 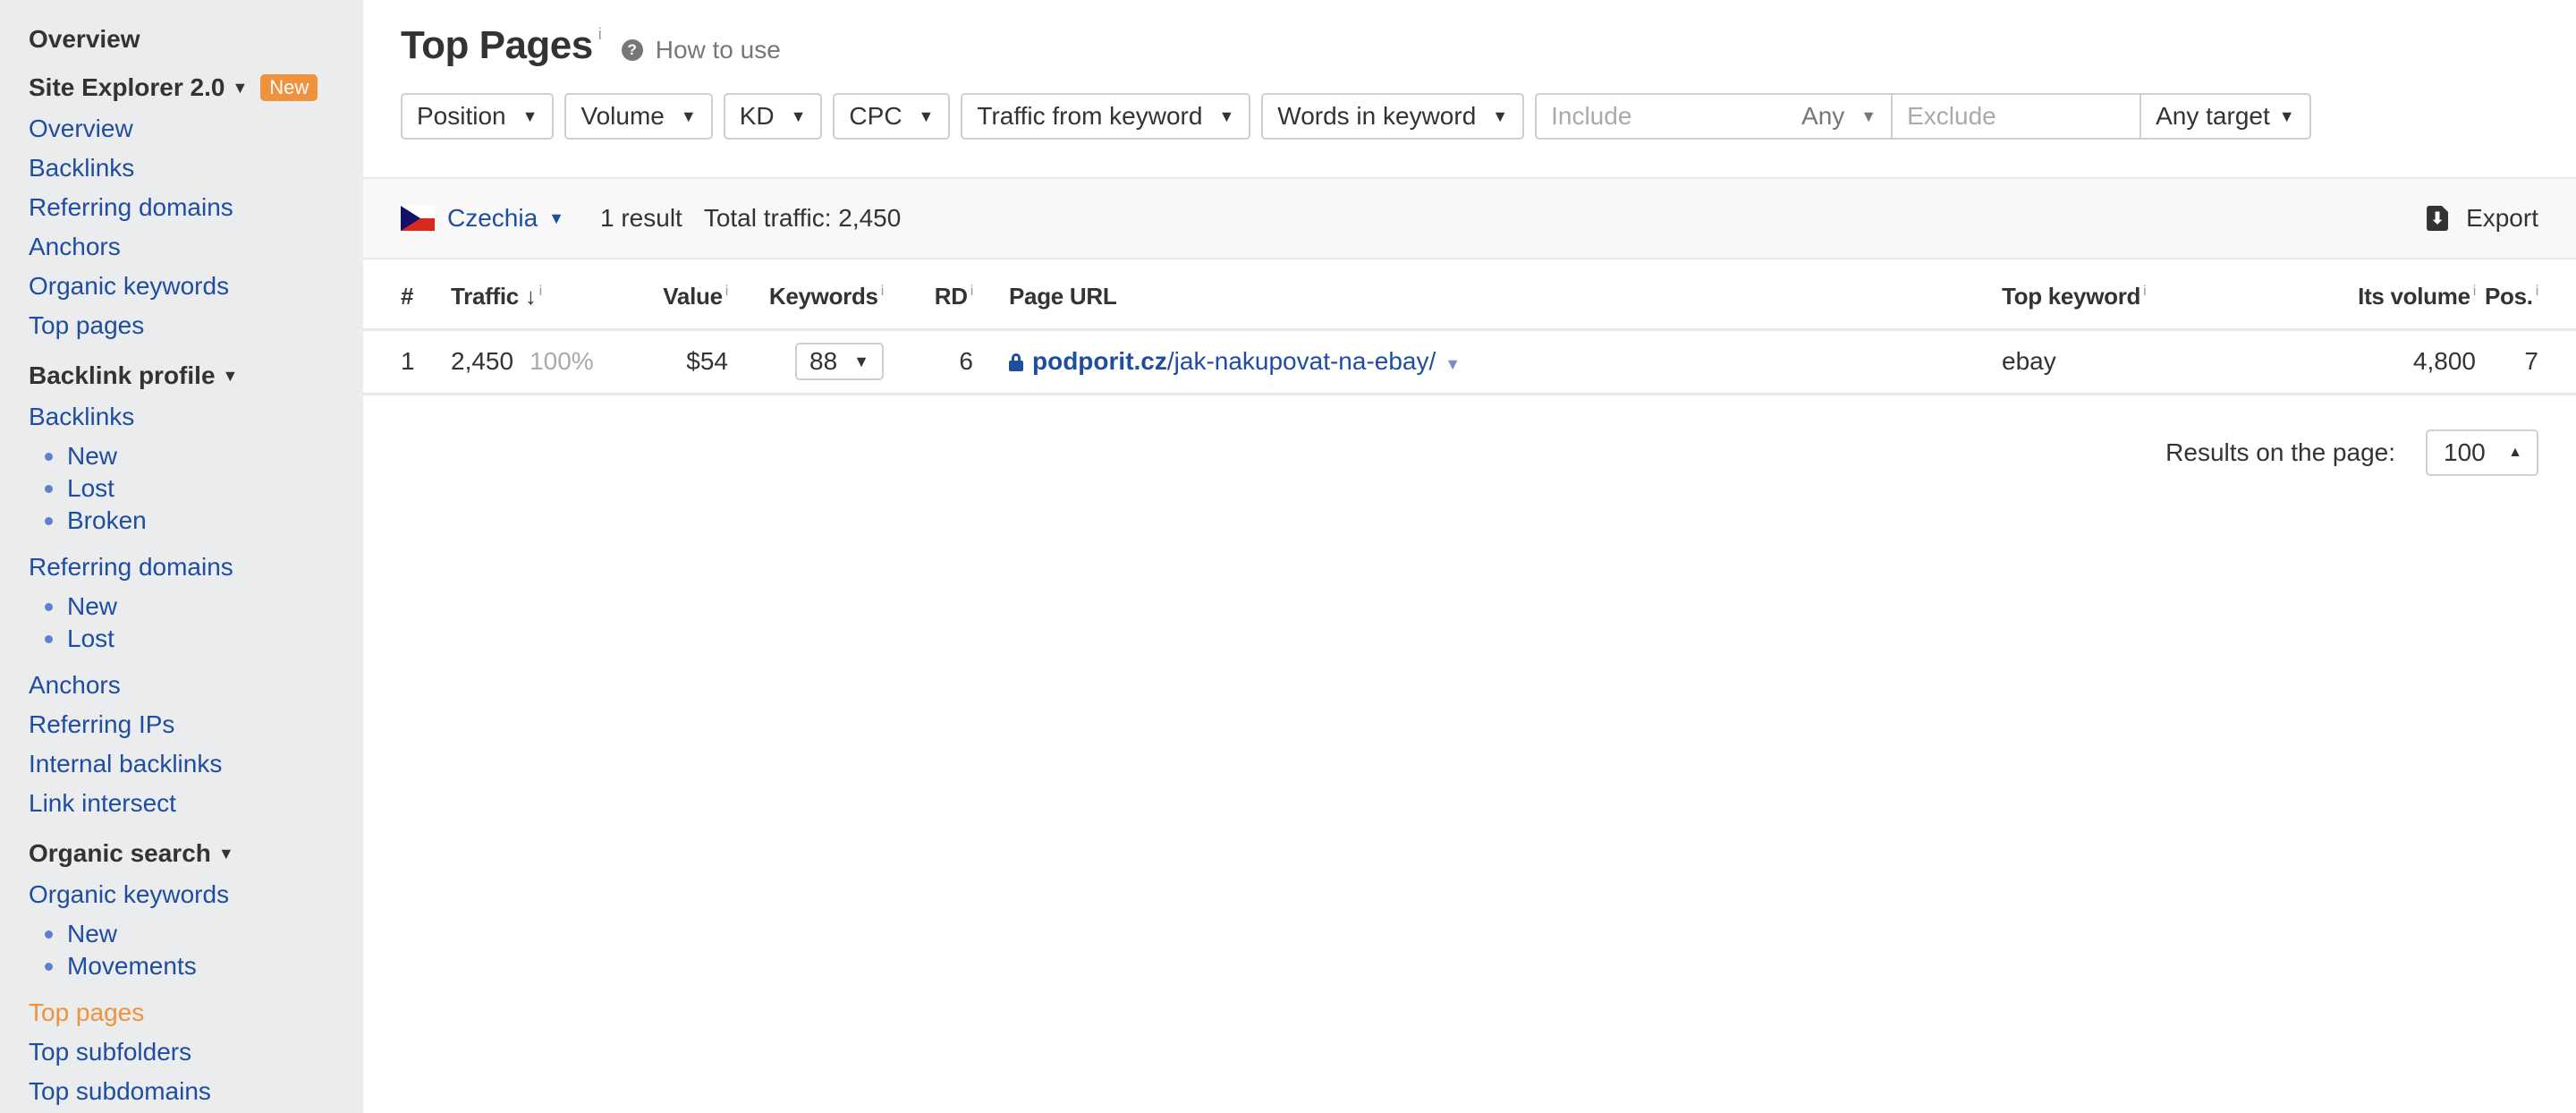 I want to click on lock-icon, so click(x=1016, y=362).